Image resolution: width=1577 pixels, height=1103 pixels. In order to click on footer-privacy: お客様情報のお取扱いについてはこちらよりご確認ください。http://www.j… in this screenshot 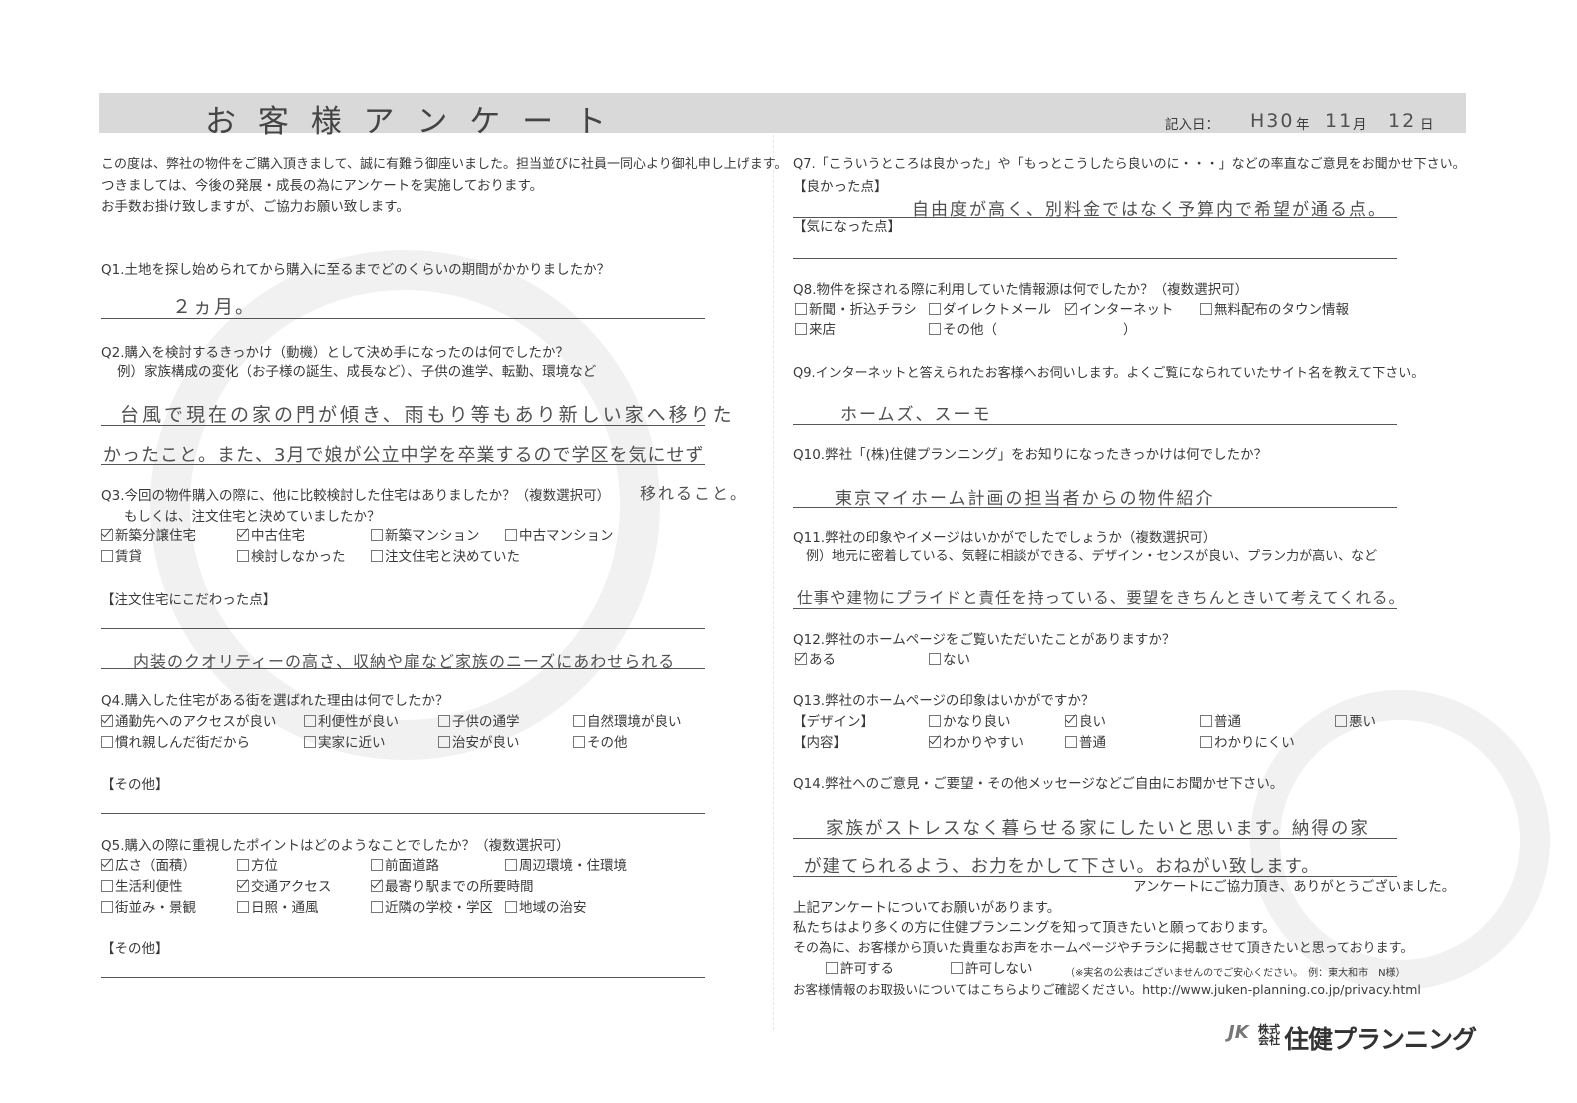, I will do `click(1107, 990)`.